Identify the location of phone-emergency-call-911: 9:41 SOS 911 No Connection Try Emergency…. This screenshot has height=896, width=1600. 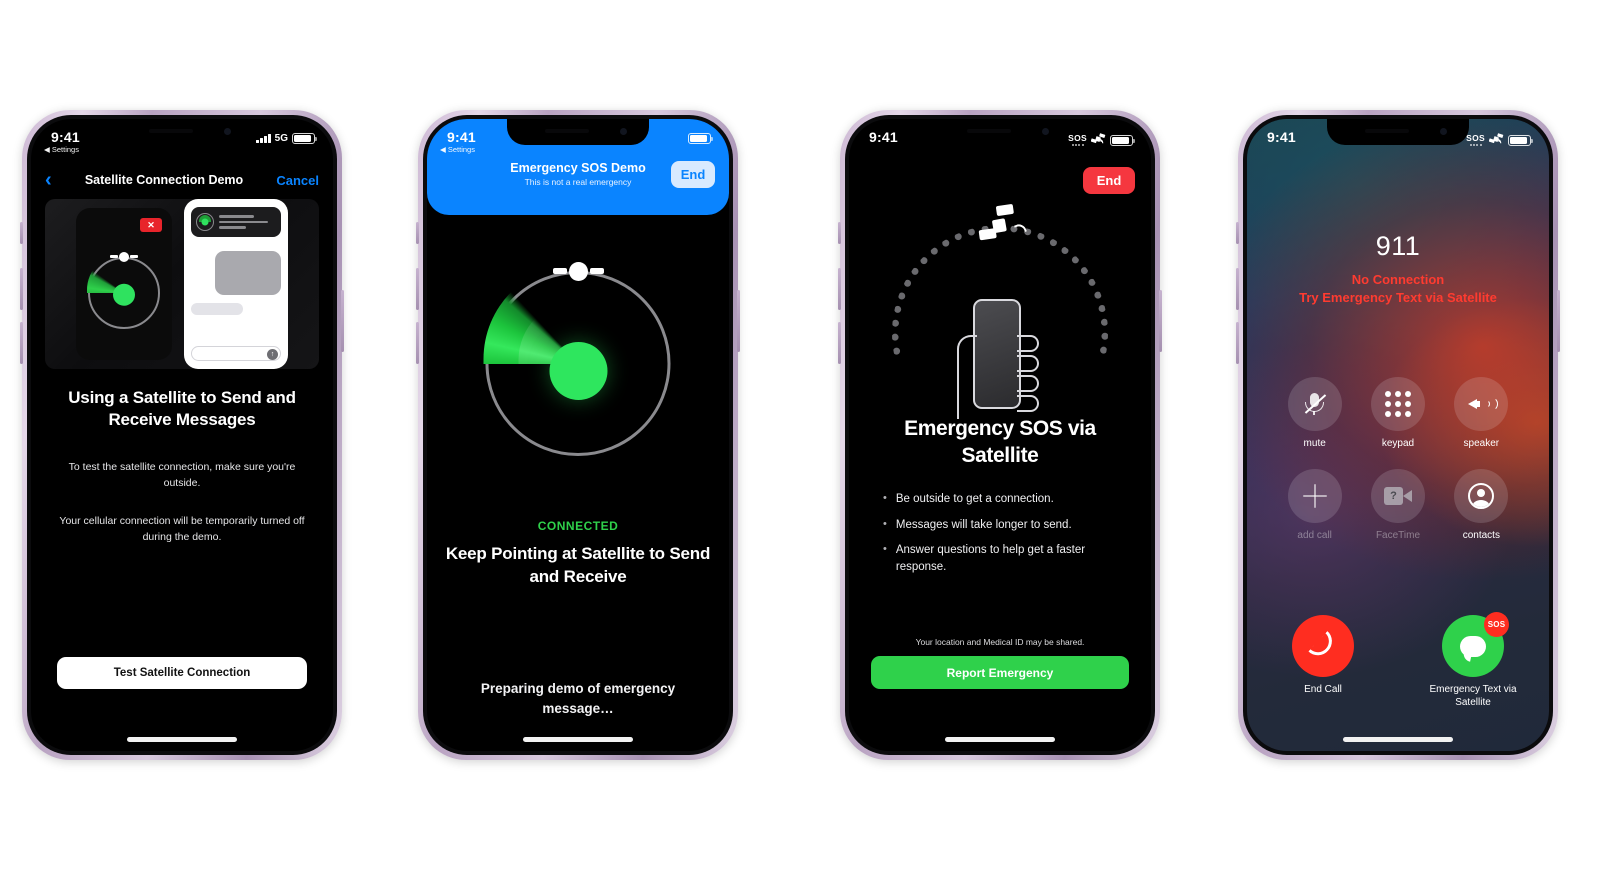
(1398, 435).